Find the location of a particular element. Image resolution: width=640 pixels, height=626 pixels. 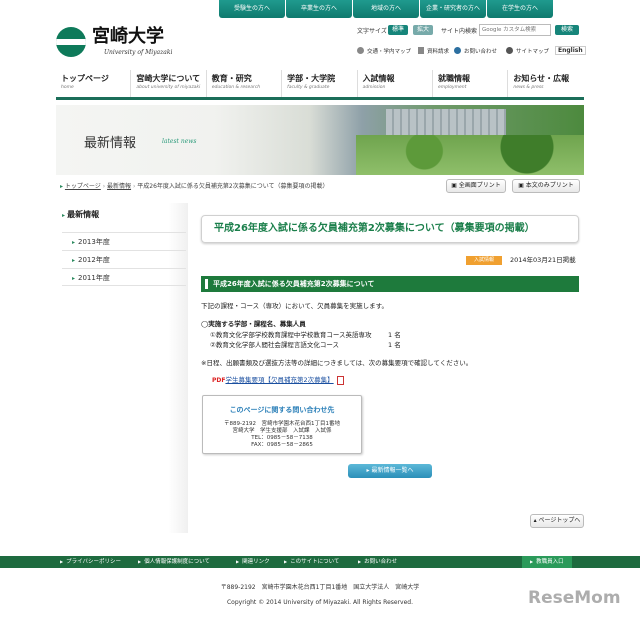

news-list-button: ▸ 最新情報一覧へ is located at coordinates (390, 471).